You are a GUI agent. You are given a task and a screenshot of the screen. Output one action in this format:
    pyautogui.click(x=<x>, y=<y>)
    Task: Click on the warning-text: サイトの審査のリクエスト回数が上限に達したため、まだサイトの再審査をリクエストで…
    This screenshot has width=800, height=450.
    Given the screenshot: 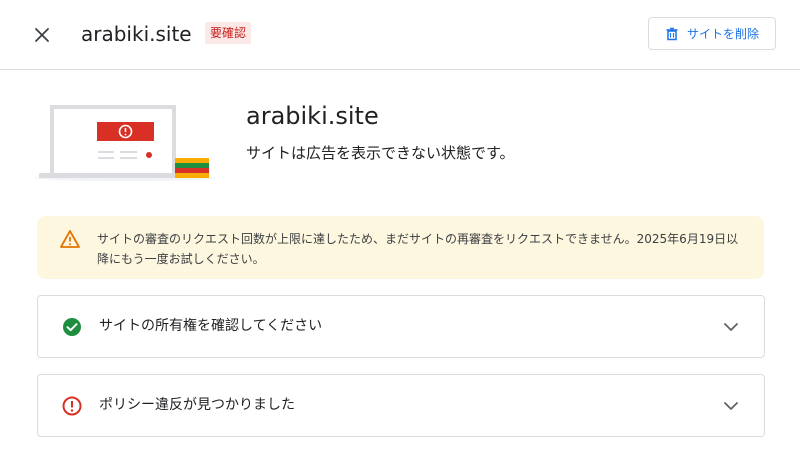 What is the action you would take?
    pyautogui.click(x=418, y=249)
    